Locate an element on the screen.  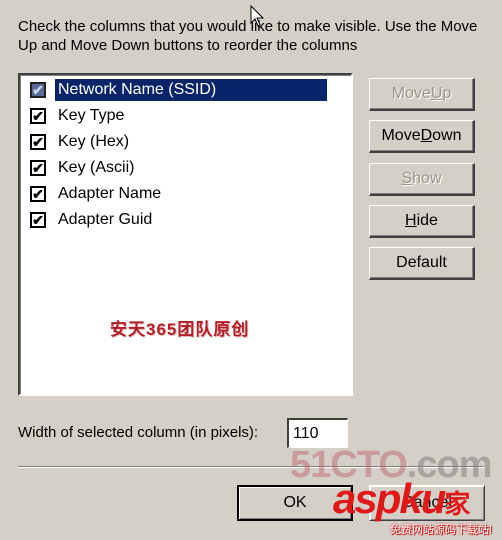
watermark-aspku: aspku家 is located at coordinates (401, 500).